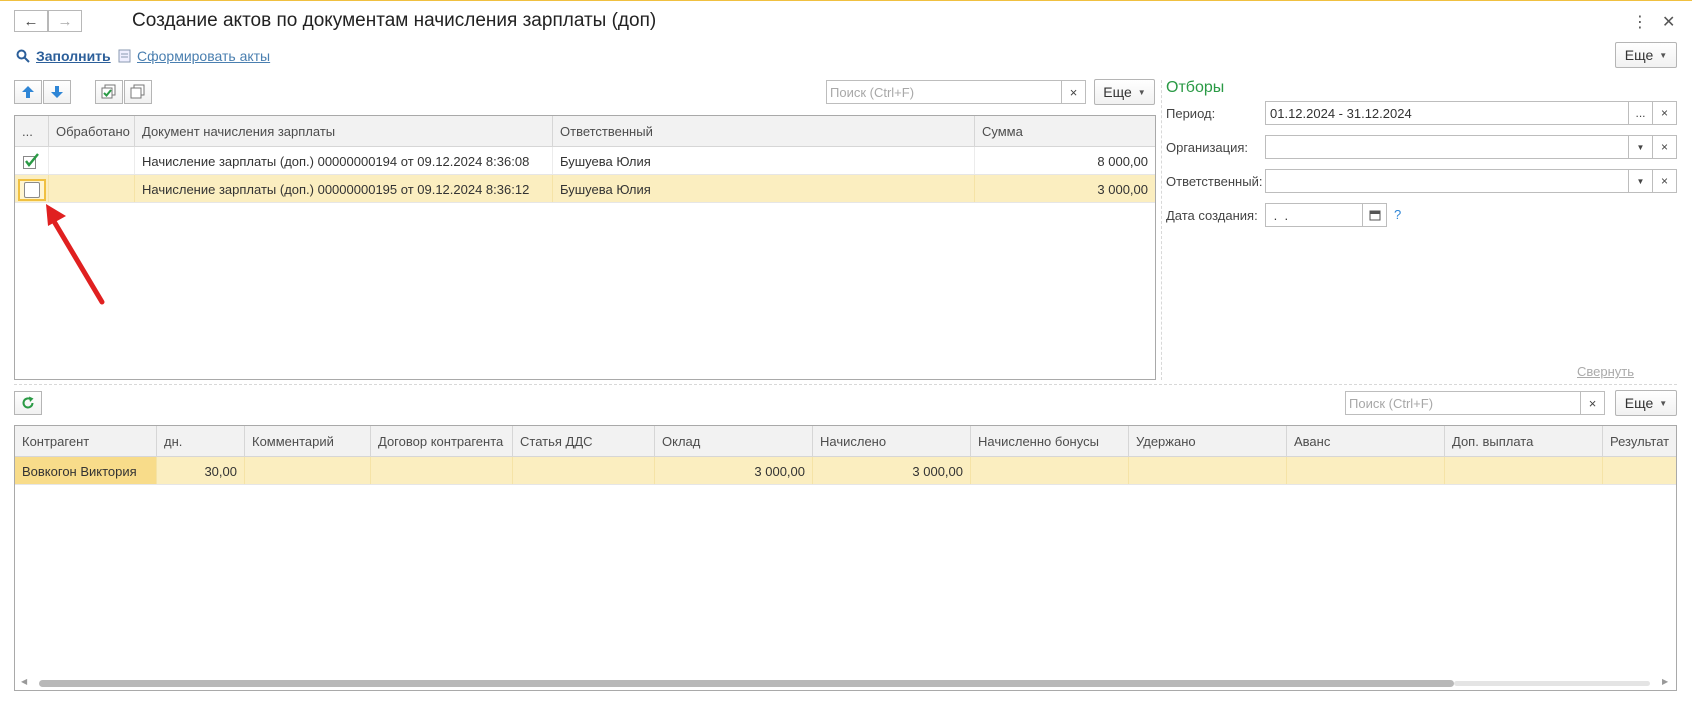  What do you see at coordinates (1592, 403) in the screenshot?
I see `details-search-clear-icon: ×` at bounding box center [1592, 403].